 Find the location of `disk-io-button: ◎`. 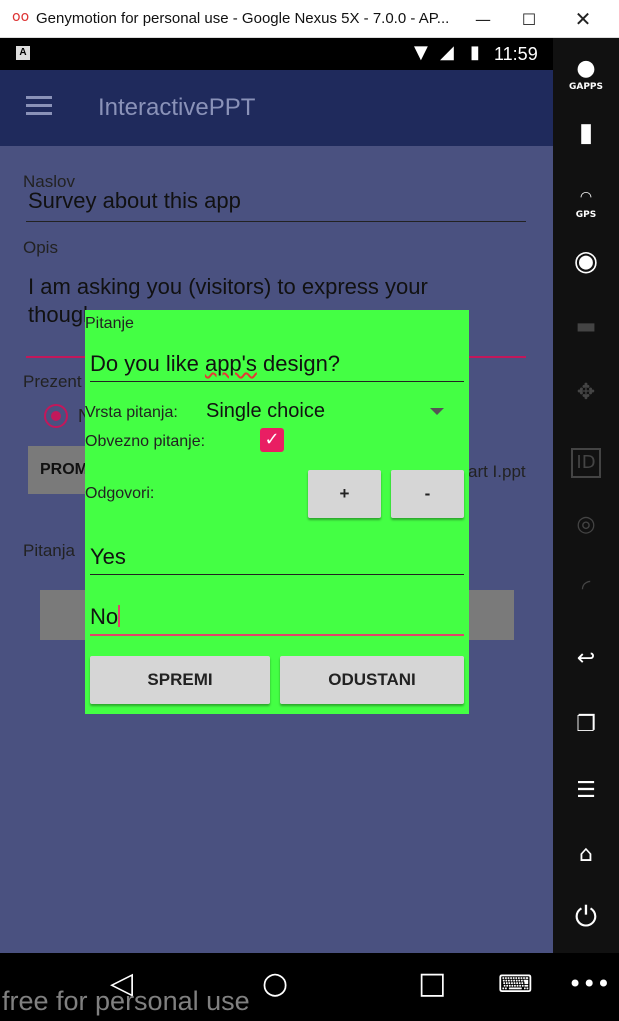

disk-io-button: ◎ is located at coordinates (586, 525).